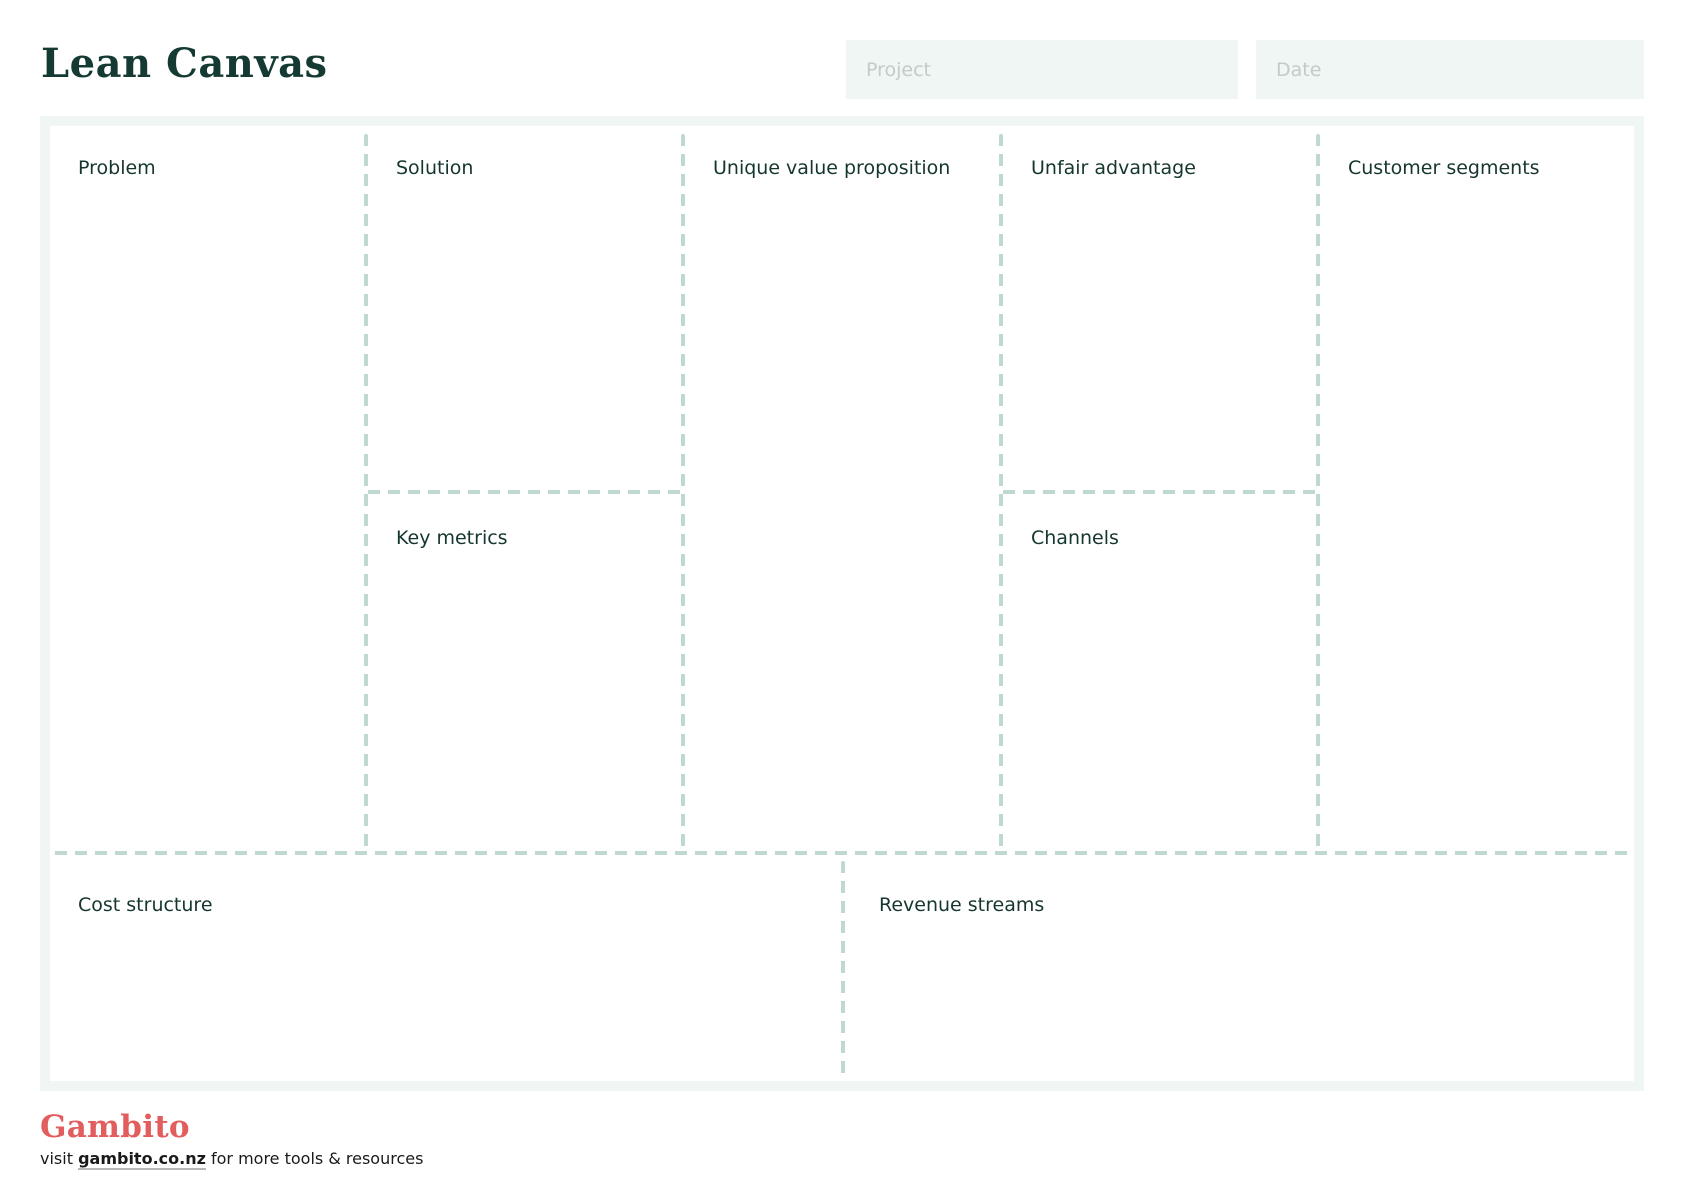 This screenshot has width=1684, height=1190. Describe the element at coordinates (1318, 492) in the screenshot. I see `divider-unfair-customer` at that location.